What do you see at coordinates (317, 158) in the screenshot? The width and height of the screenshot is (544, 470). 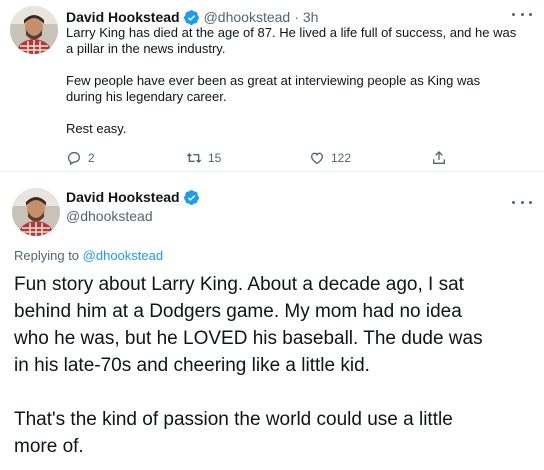 I see `heart-icon` at bounding box center [317, 158].